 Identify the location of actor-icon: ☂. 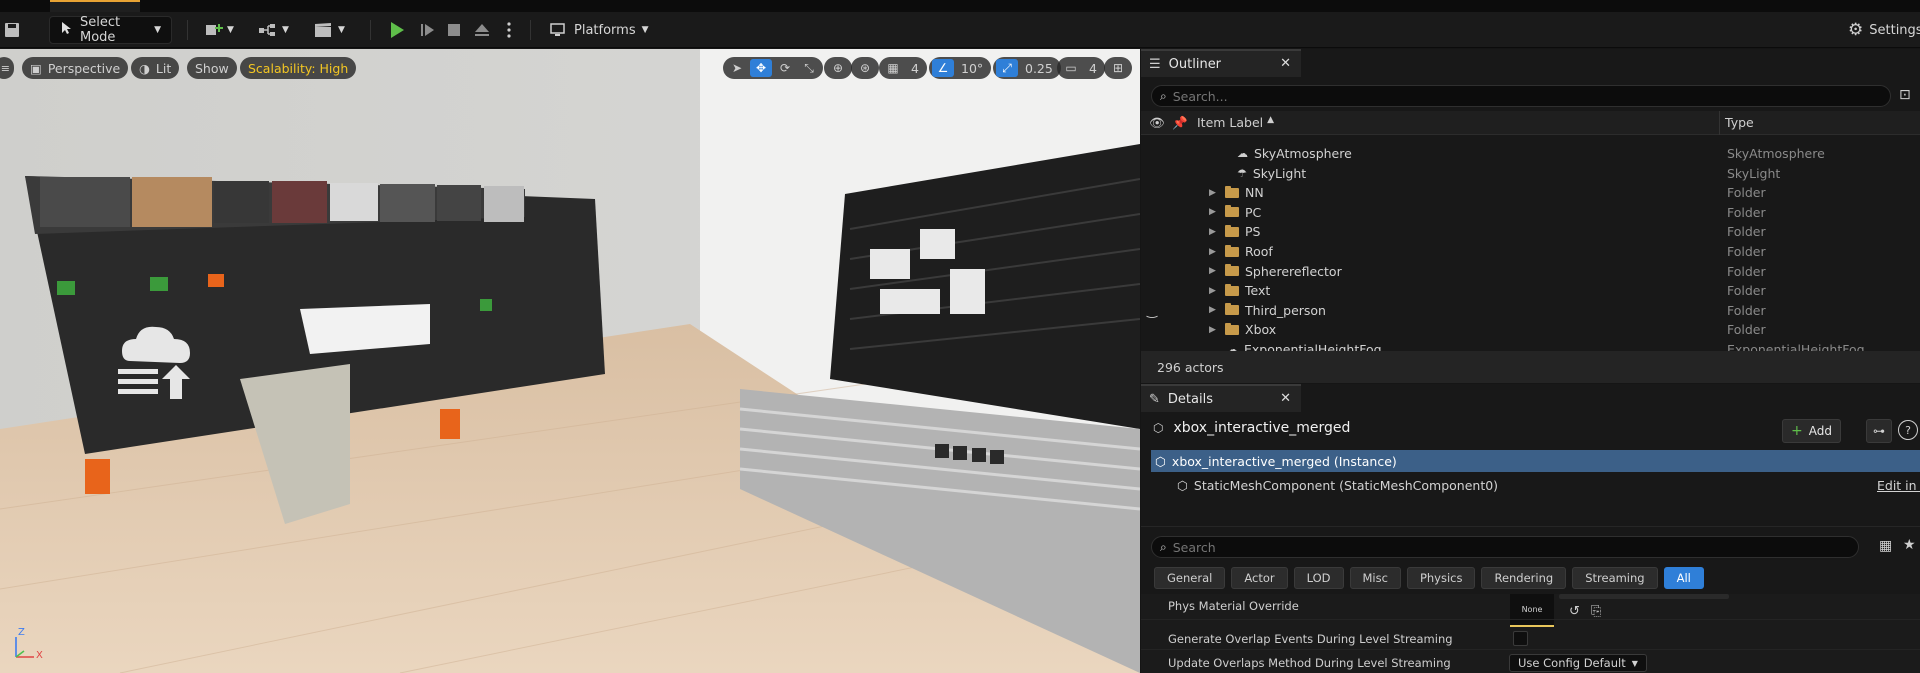
(1242, 173).